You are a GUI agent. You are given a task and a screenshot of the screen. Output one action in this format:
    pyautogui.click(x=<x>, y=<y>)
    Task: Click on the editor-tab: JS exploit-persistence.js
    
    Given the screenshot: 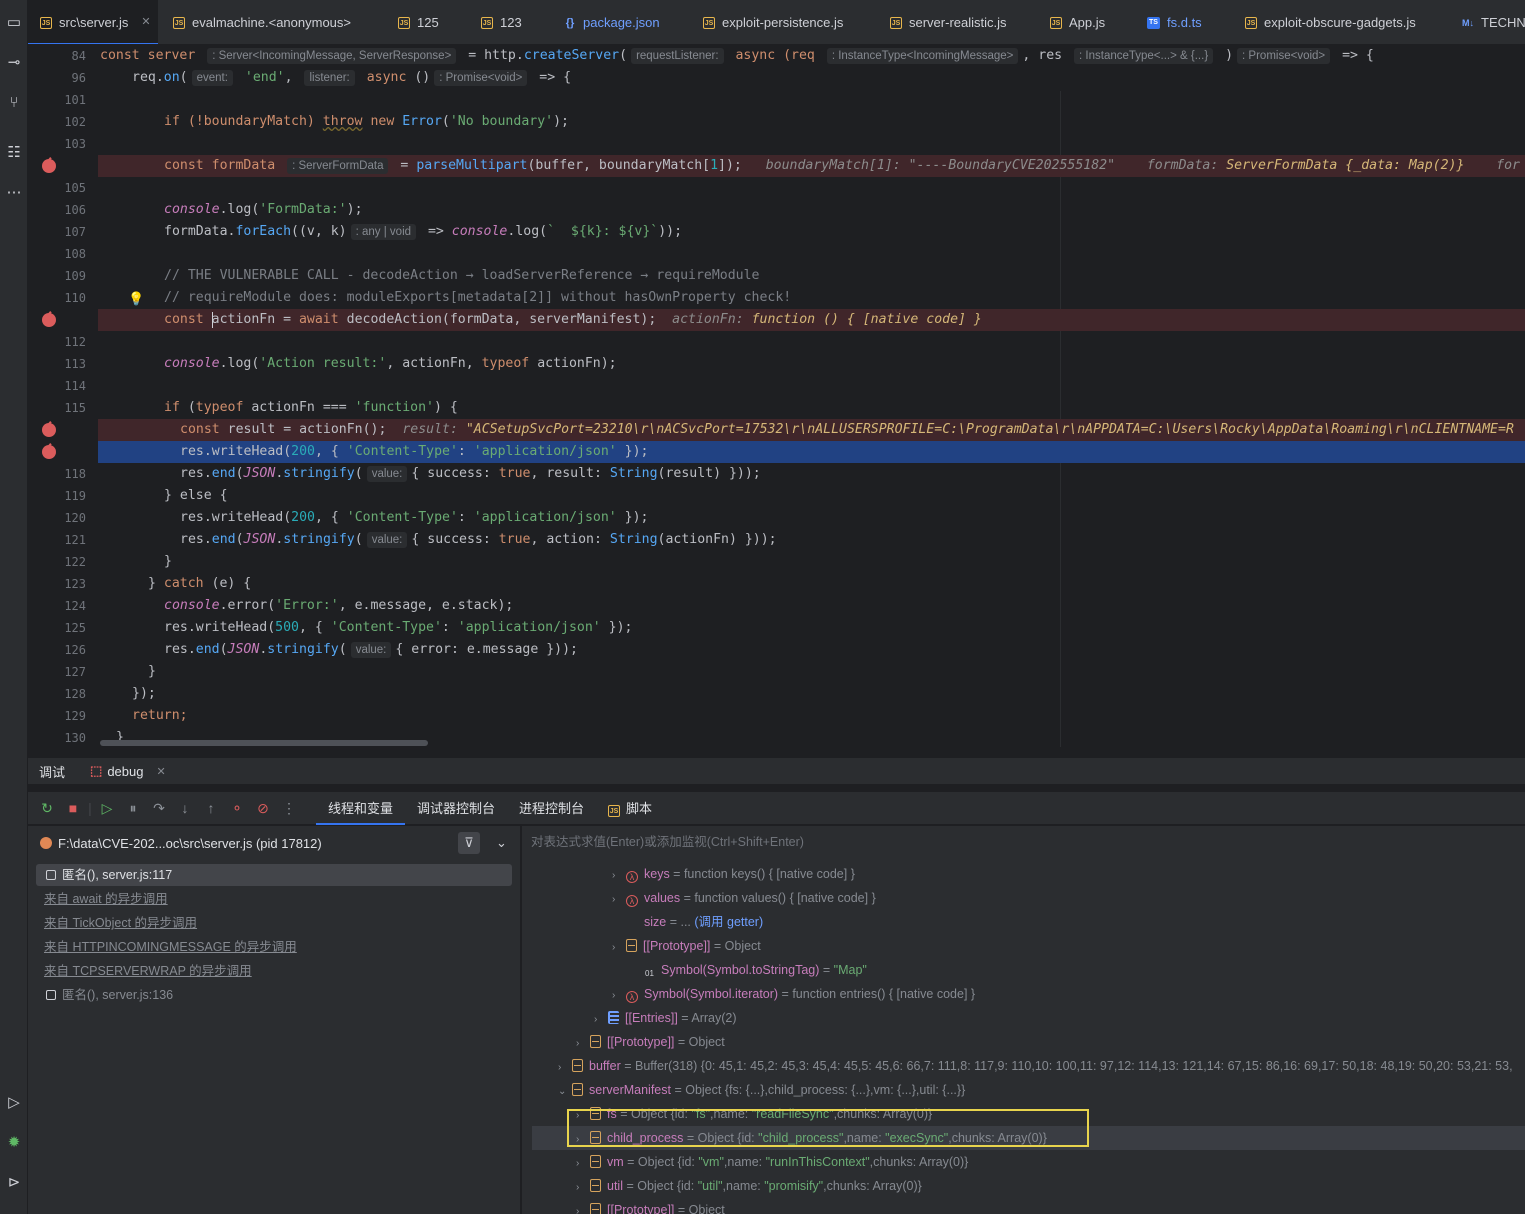 What is the action you would take?
    pyautogui.click(x=783, y=22)
    